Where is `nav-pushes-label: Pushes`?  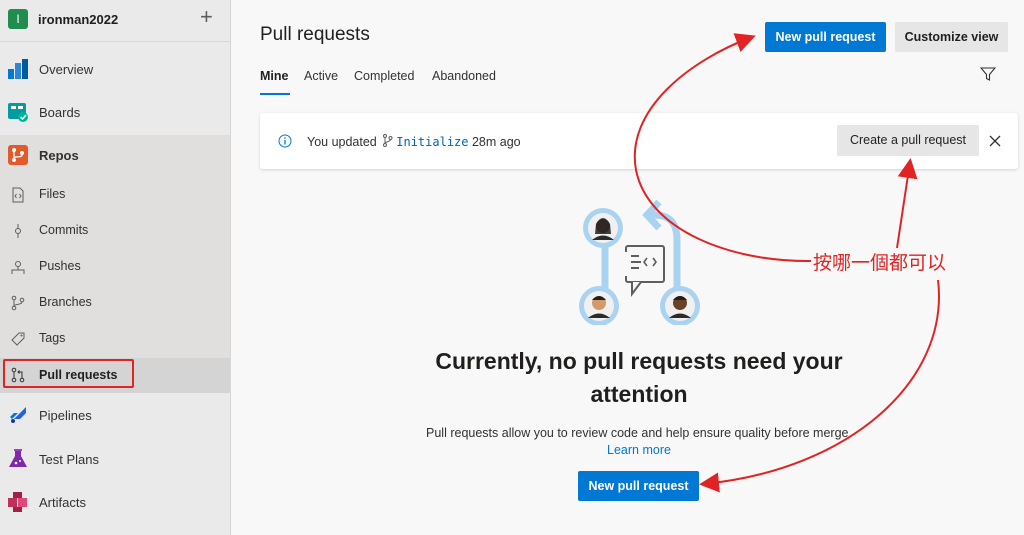
nav-pushes-label: Pushes is located at coordinates (60, 266).